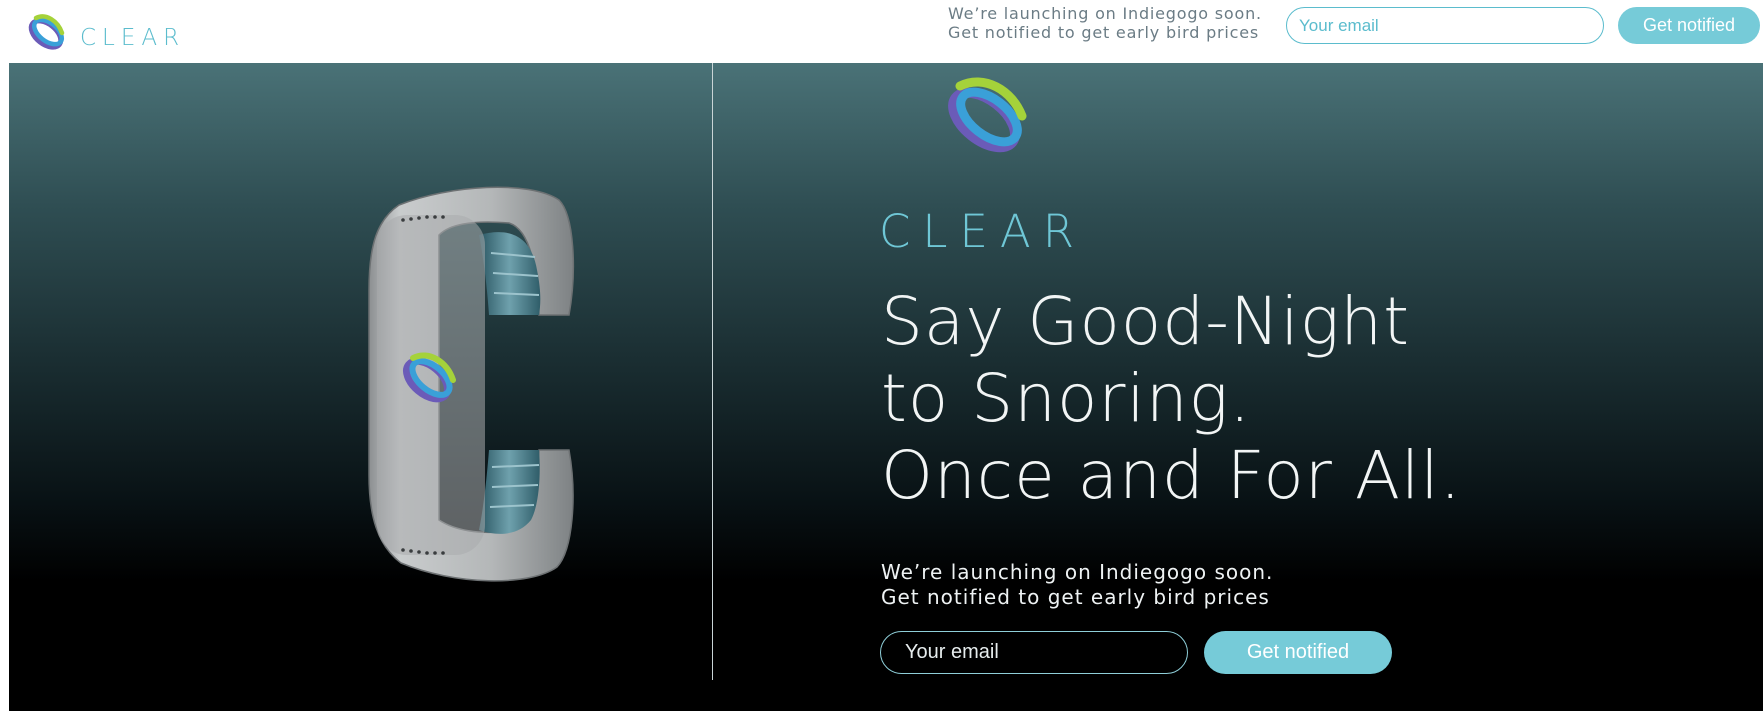 Image resolution: width=1763 pixels, height=711 pixels. What do you see at coordinates (712, 371) in the screenshot?
I see `hero-divider` at bounding box center [712, 371].